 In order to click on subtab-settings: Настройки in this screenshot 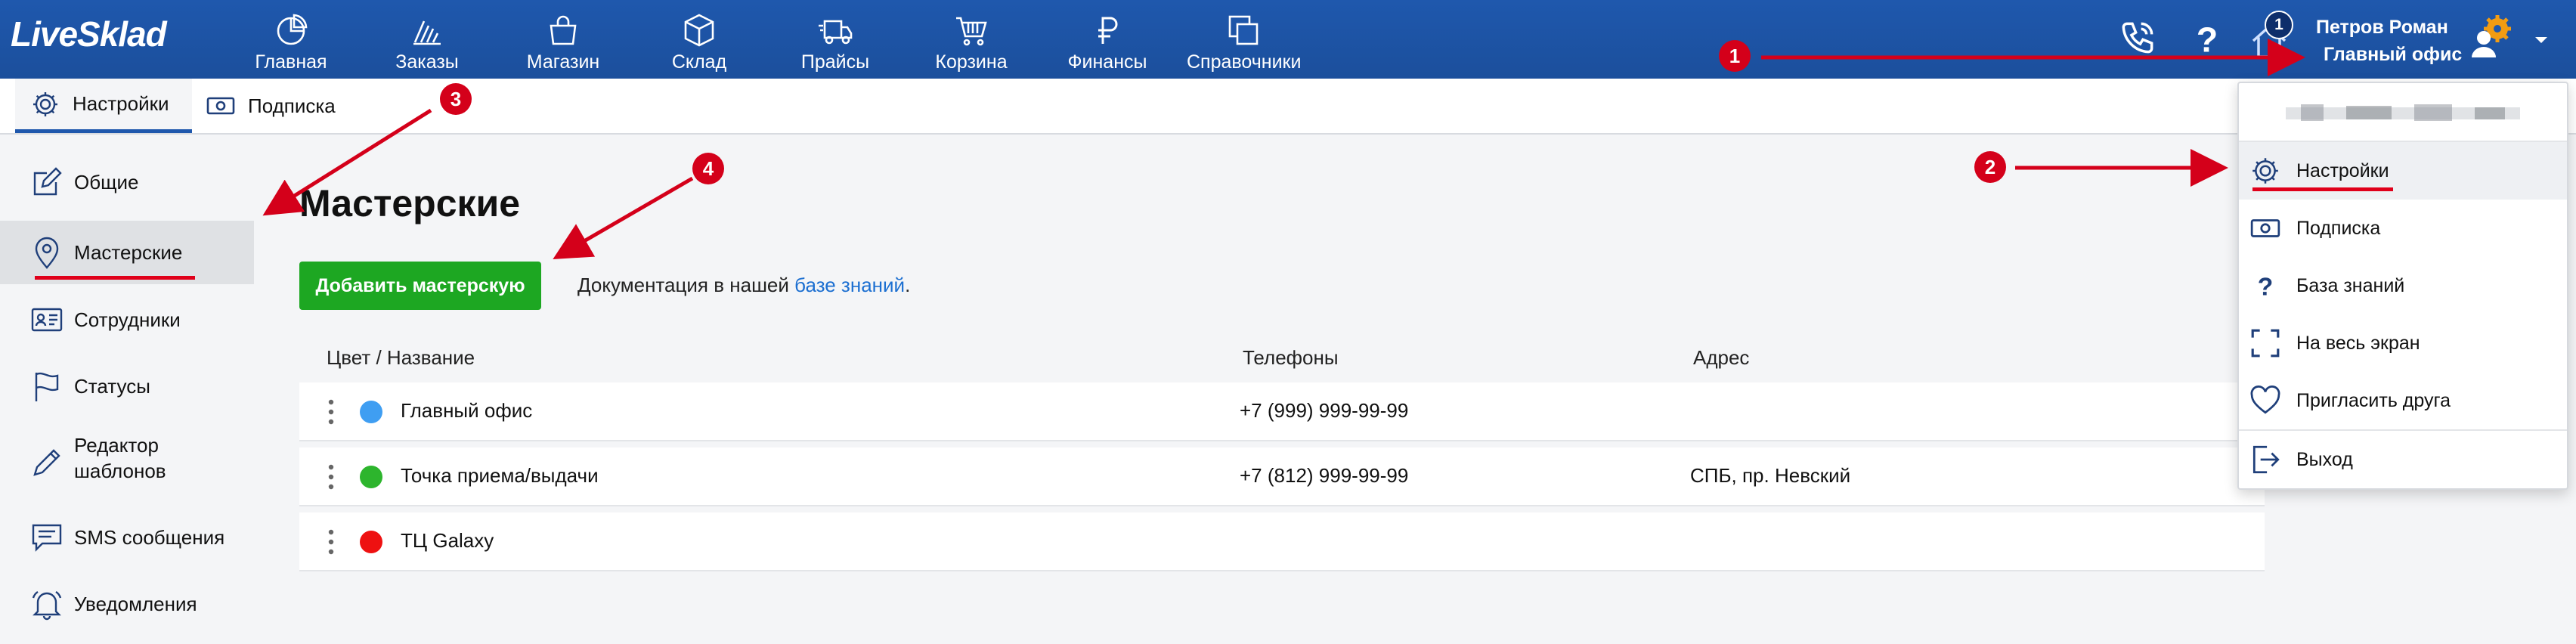, I will do `click(103, 106)`.